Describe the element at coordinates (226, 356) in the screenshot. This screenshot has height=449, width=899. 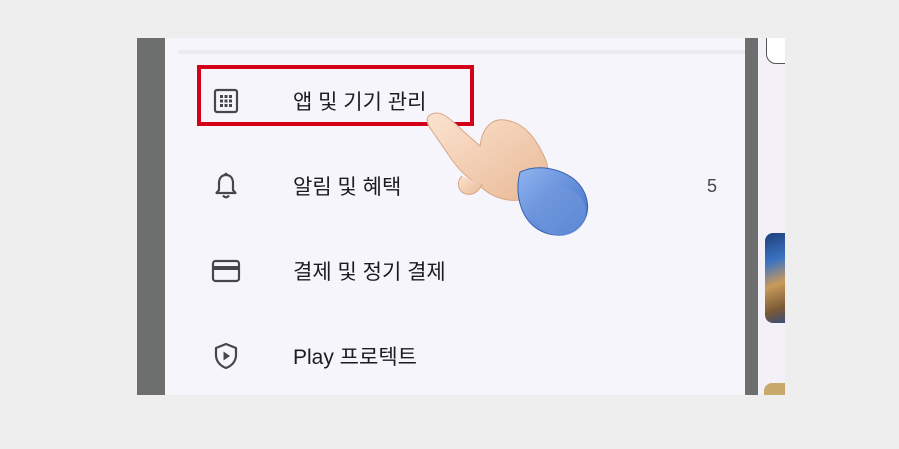
I see `shield-play-icon` at that location.